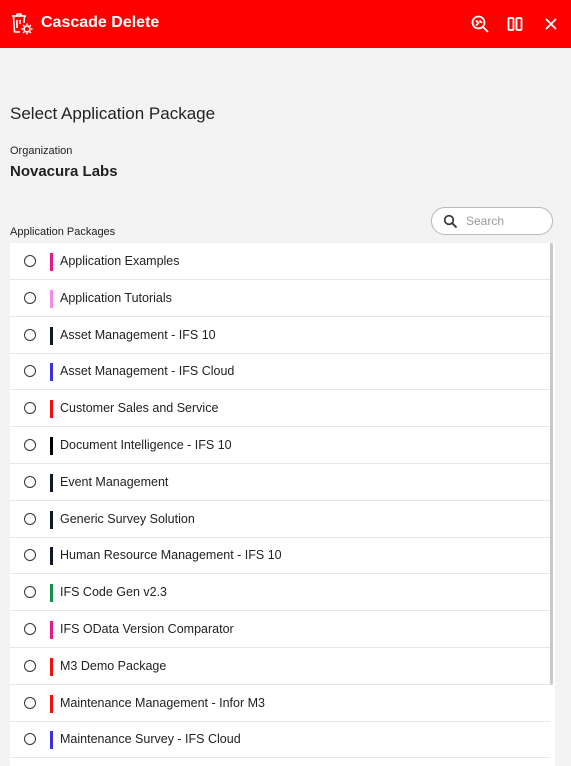 The height and width of the screenshot is (766, 571). Describe the element at coordinates (22, 24) in the screenshot. I see `trash-settings-icon` at that location.